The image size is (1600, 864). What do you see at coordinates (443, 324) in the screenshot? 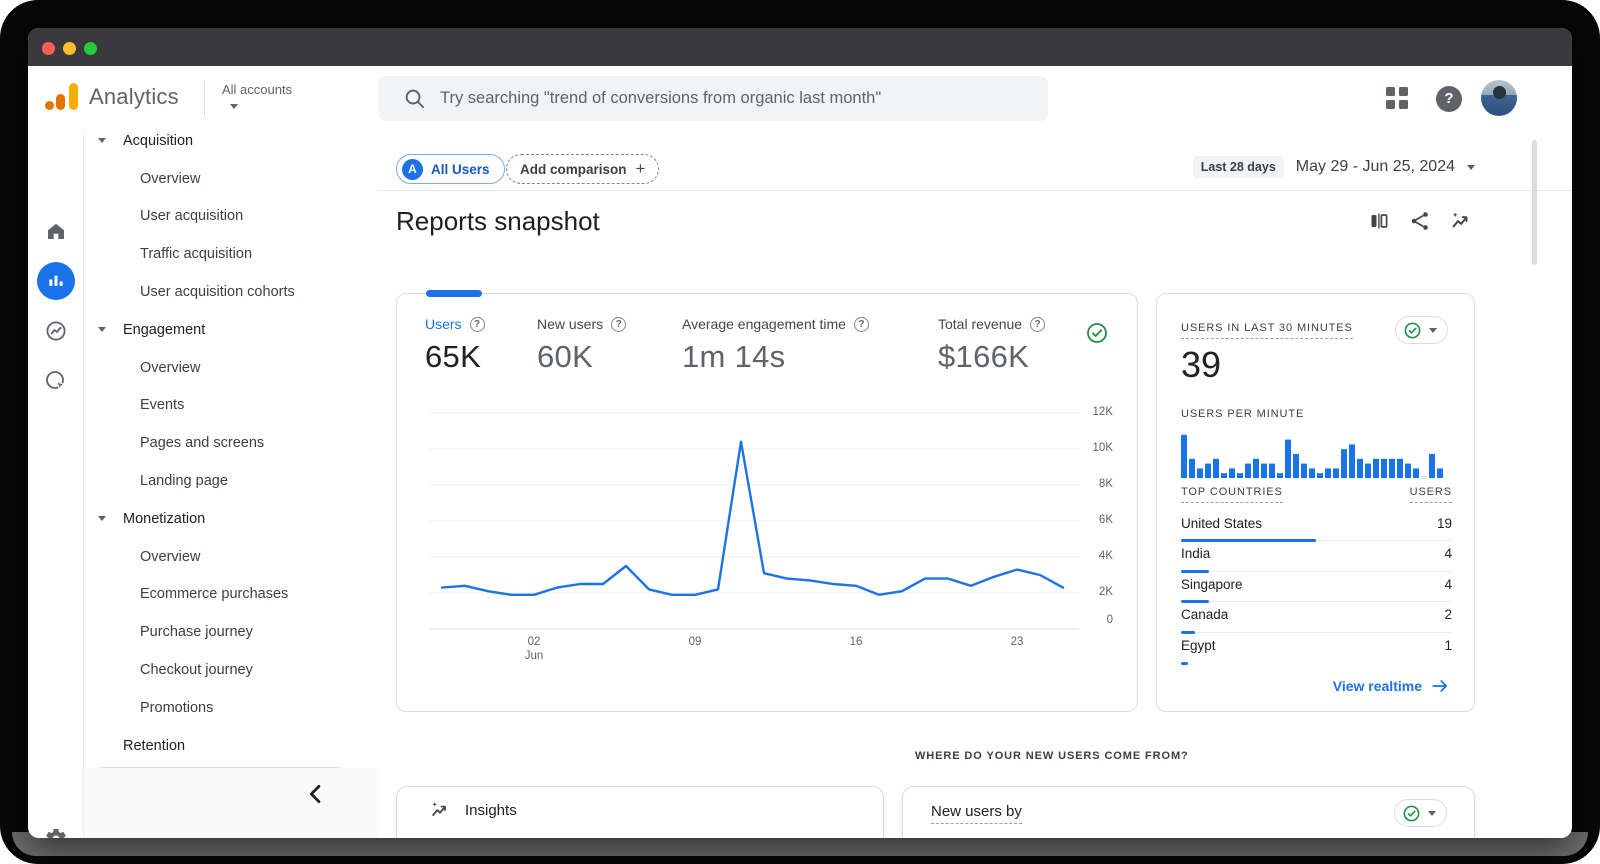
I see `metric-label: Users` at bounding box center [443, 324].